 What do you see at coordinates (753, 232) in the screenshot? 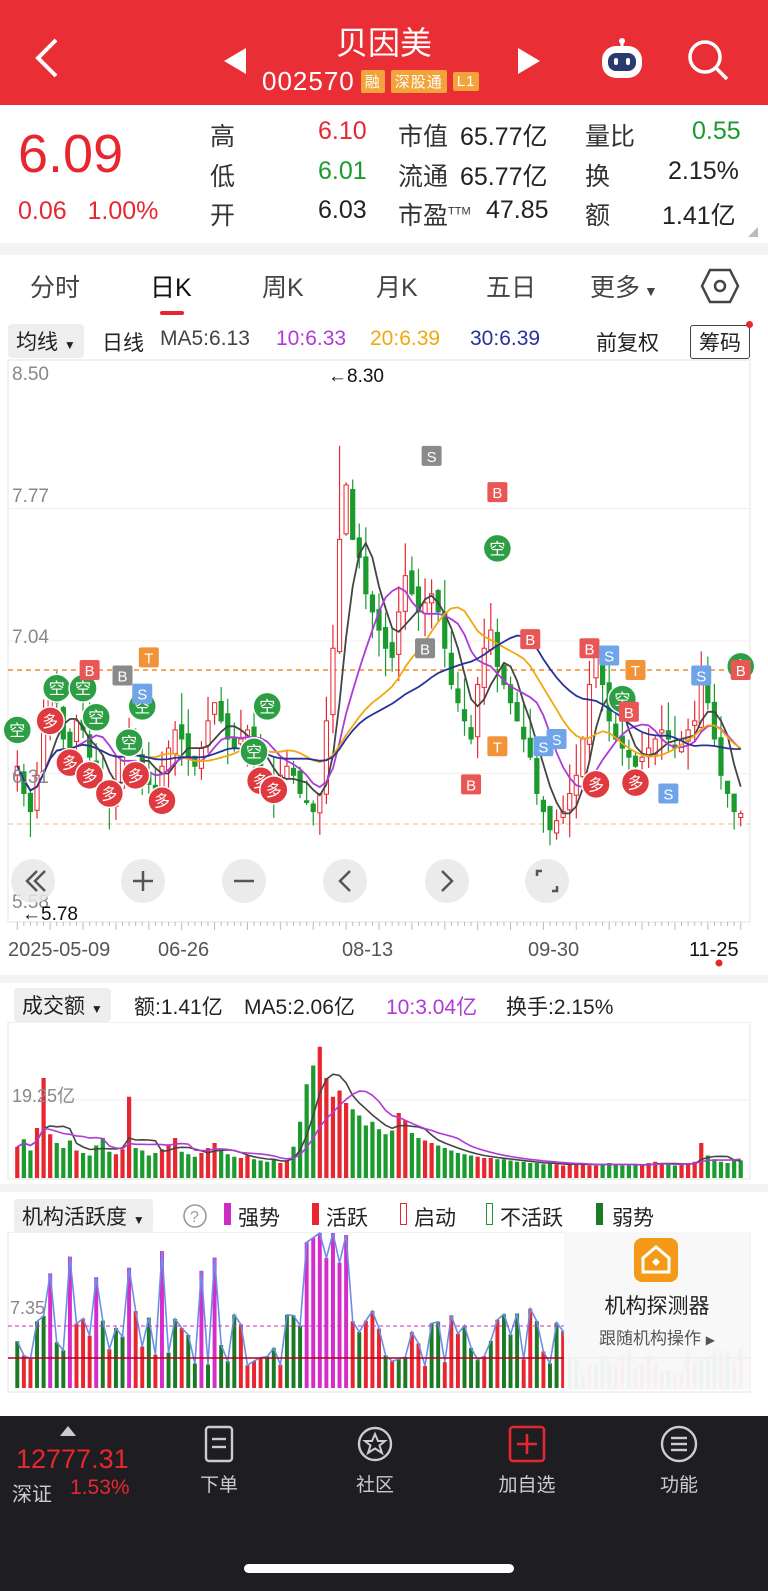
I see `expand-corner-icon` at bounding box center [753, 232].